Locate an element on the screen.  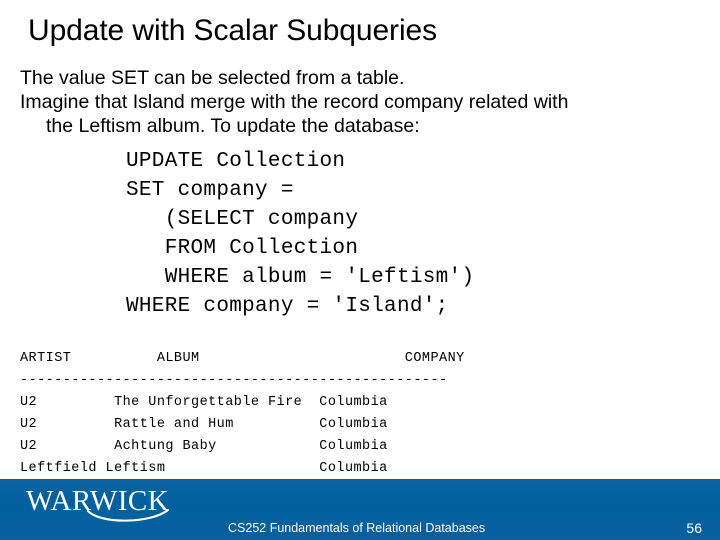
sql-line-select: (SELECT company is located at coordinates (242, 219).